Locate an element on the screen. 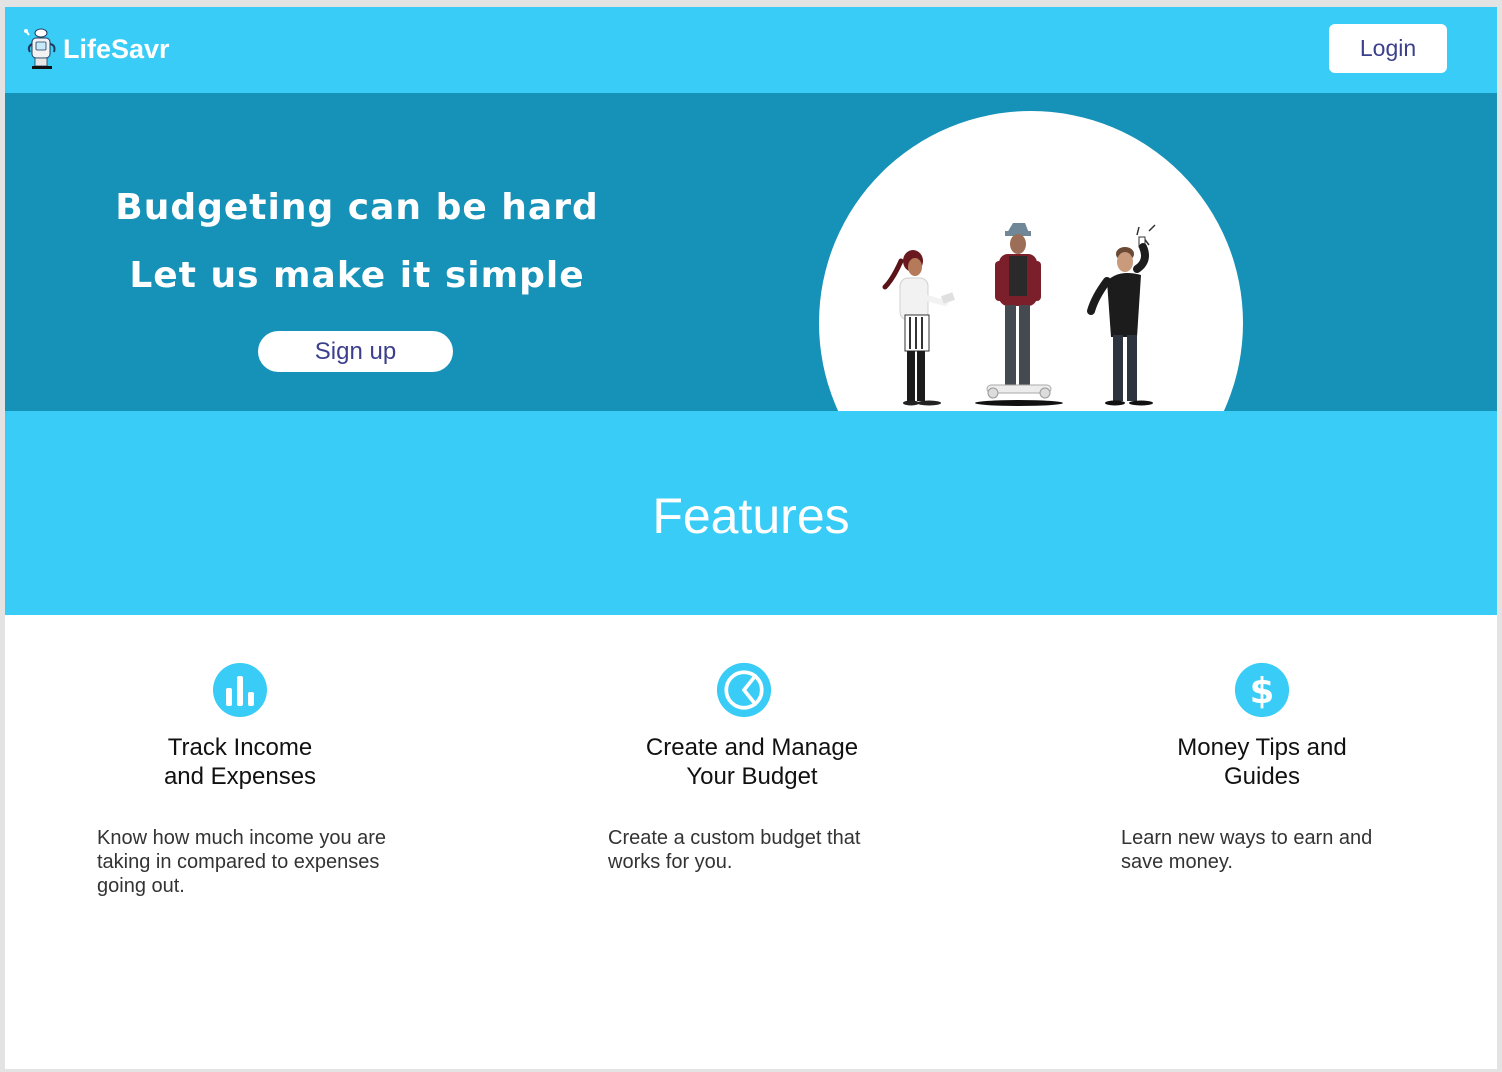  features-heading: Features is located at coordinates (751, 516).